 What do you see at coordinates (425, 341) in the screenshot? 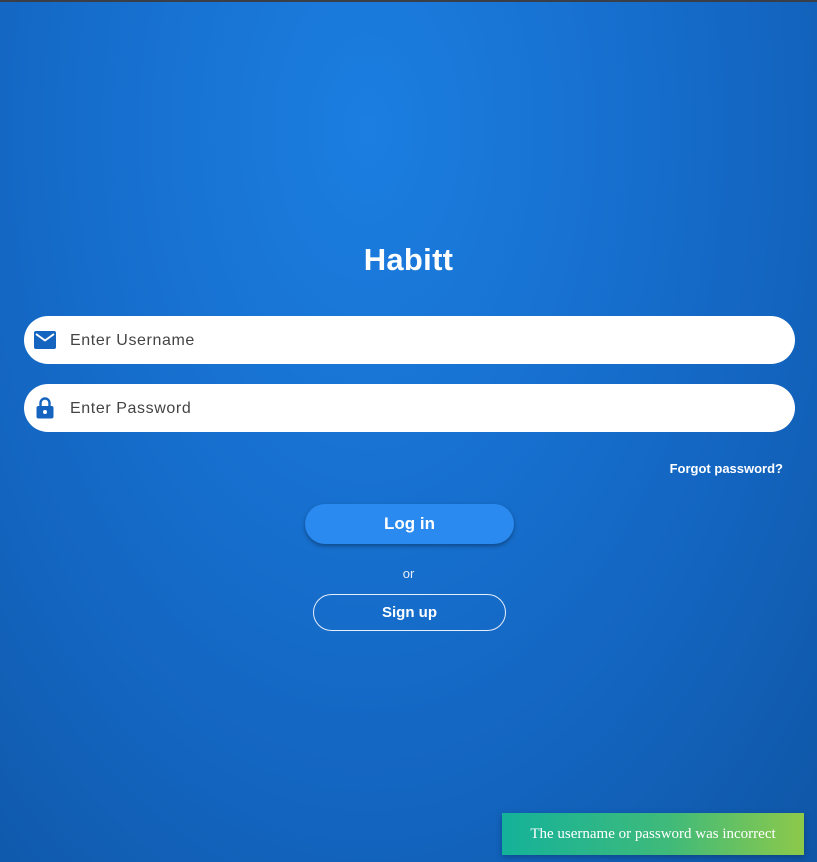
I see `username-input` at bounding box center [425, 341].